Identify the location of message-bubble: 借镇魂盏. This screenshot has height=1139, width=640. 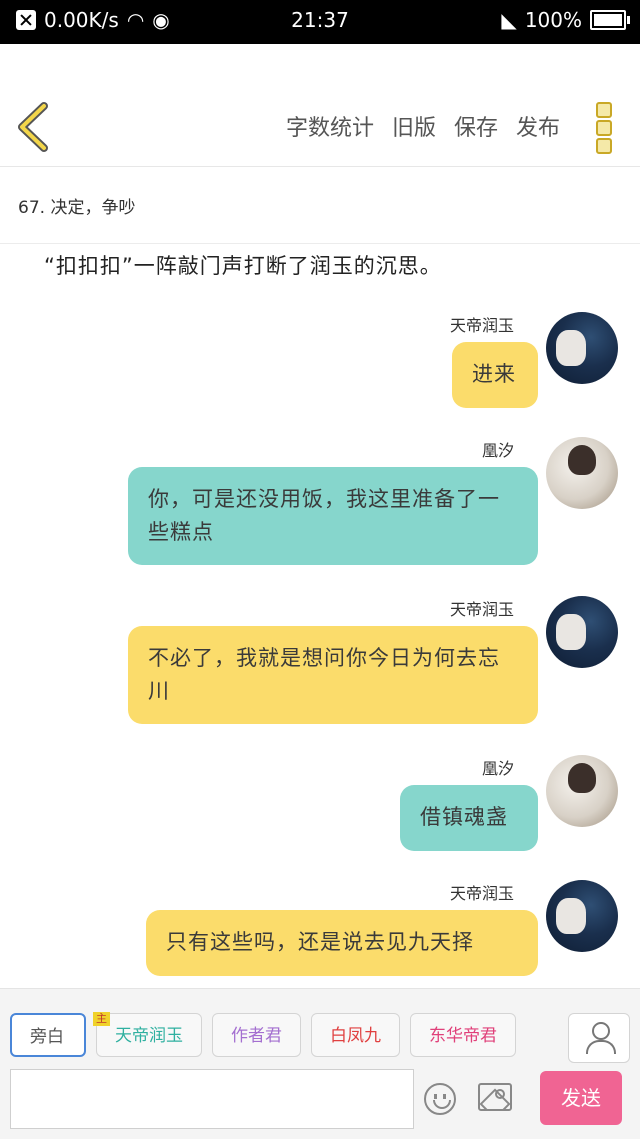
(469, 818).